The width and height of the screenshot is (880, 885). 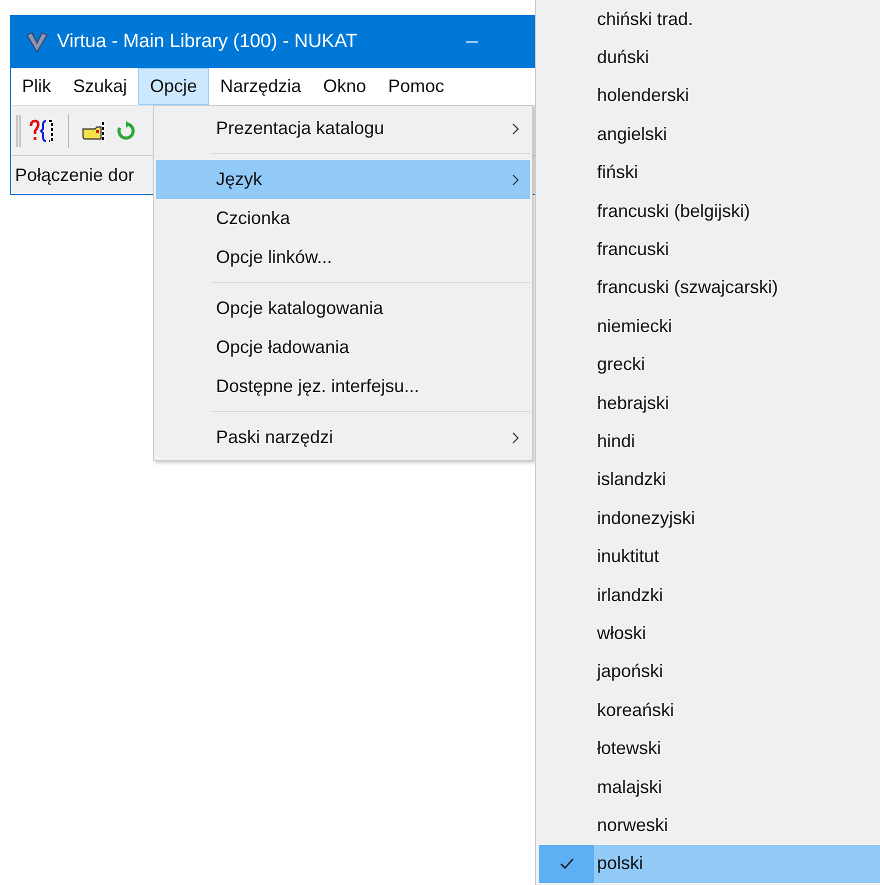 I want to click on menu-bar-item: Pomoc, so click(x=416, y=86).